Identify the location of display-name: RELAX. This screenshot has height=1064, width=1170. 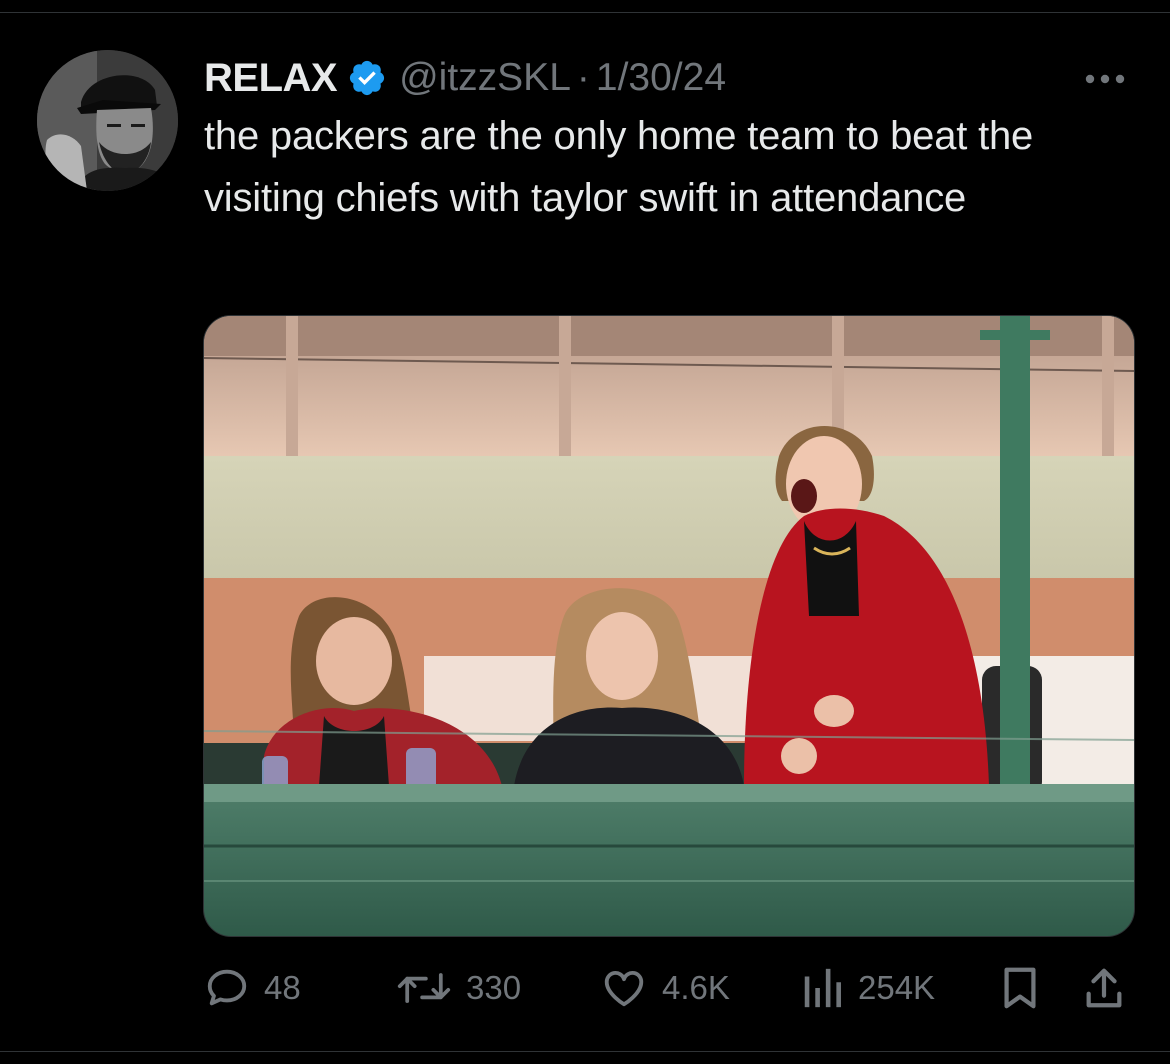
(271, 78).